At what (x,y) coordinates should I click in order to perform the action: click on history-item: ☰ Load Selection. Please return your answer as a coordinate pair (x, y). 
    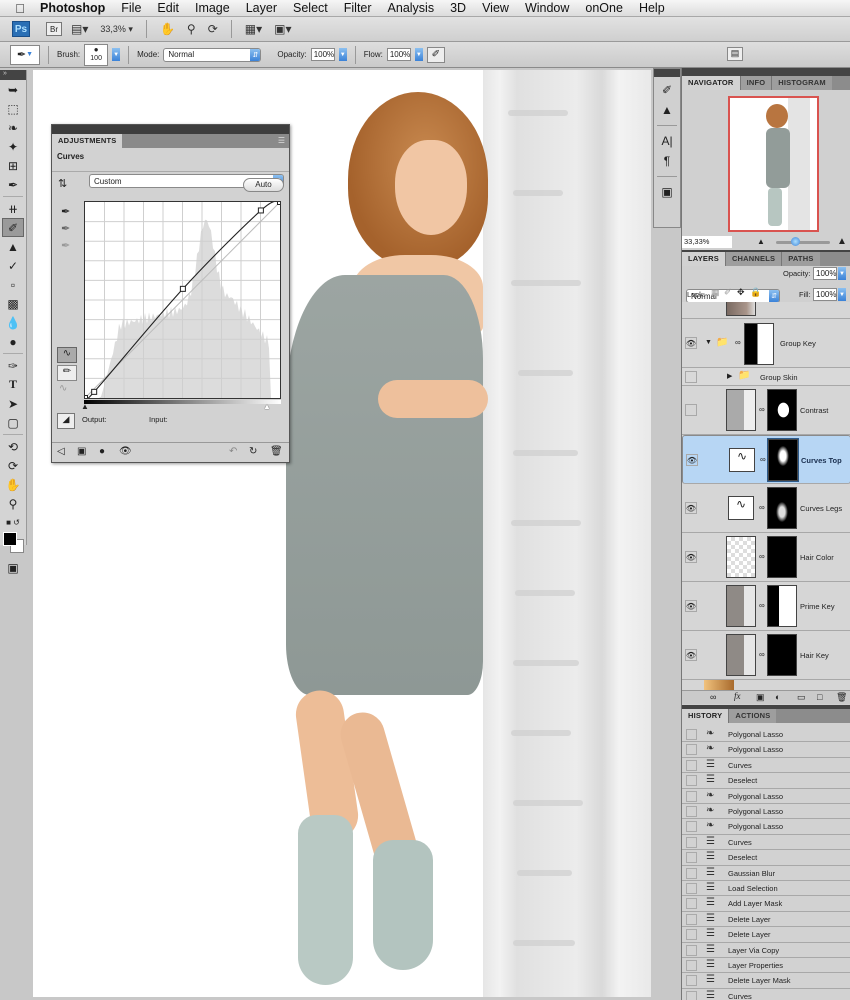
    Looking at the image, I should click on (766, 889).